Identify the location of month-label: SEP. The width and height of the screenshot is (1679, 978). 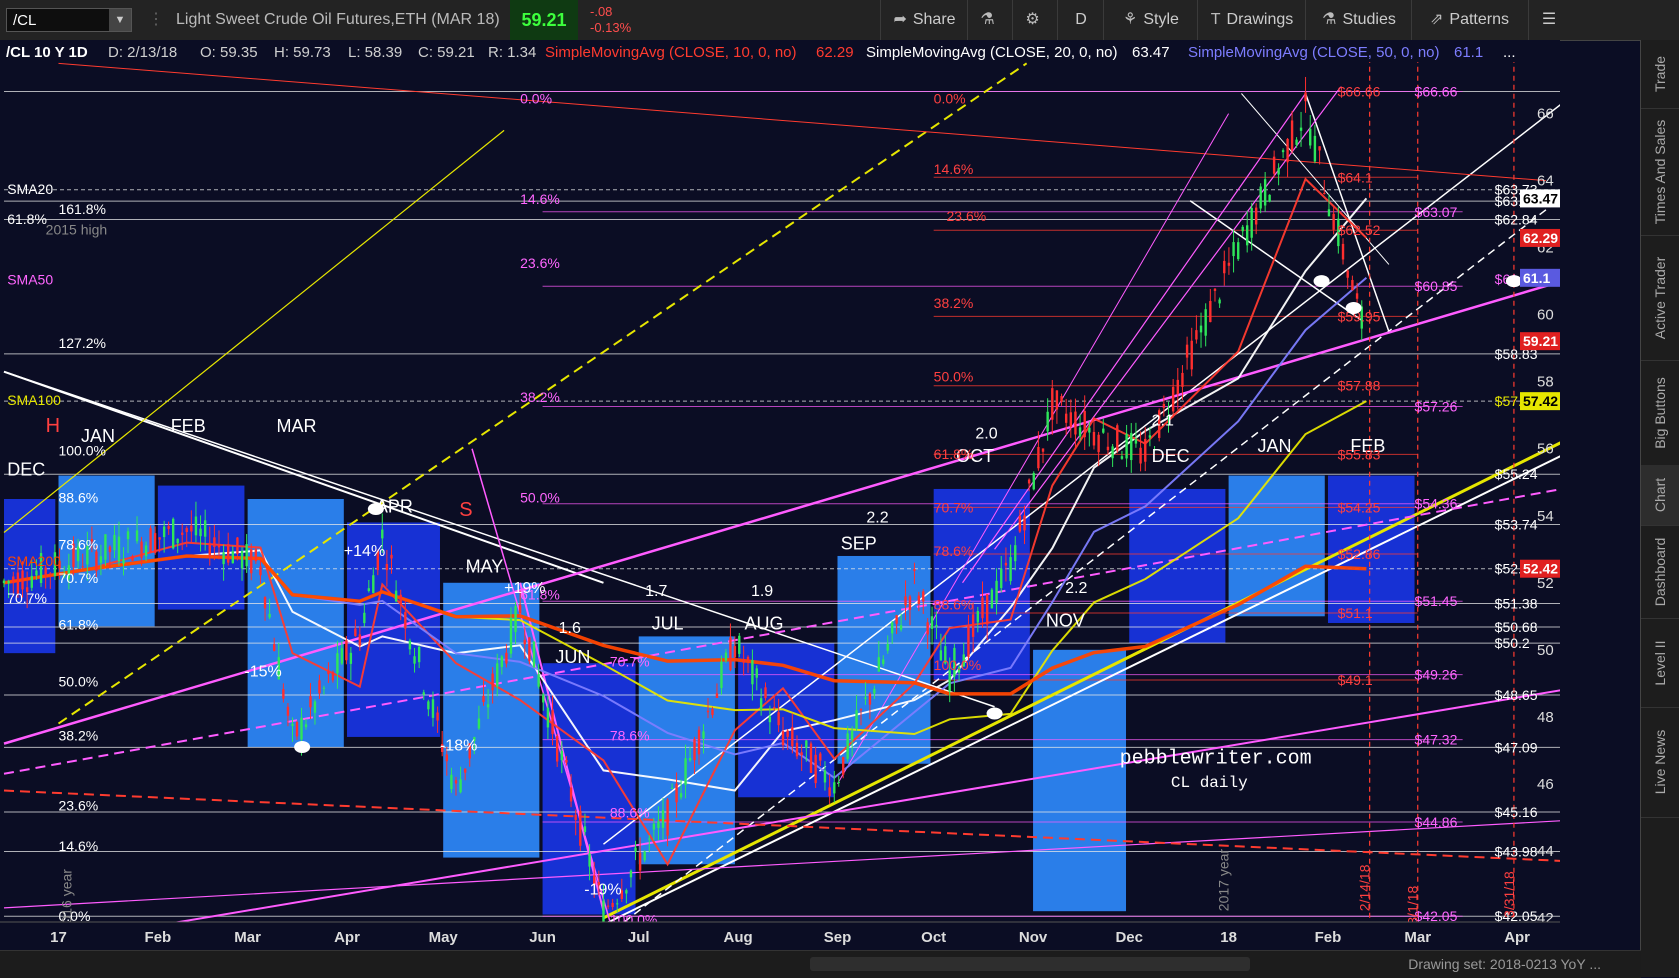
(859, 543).